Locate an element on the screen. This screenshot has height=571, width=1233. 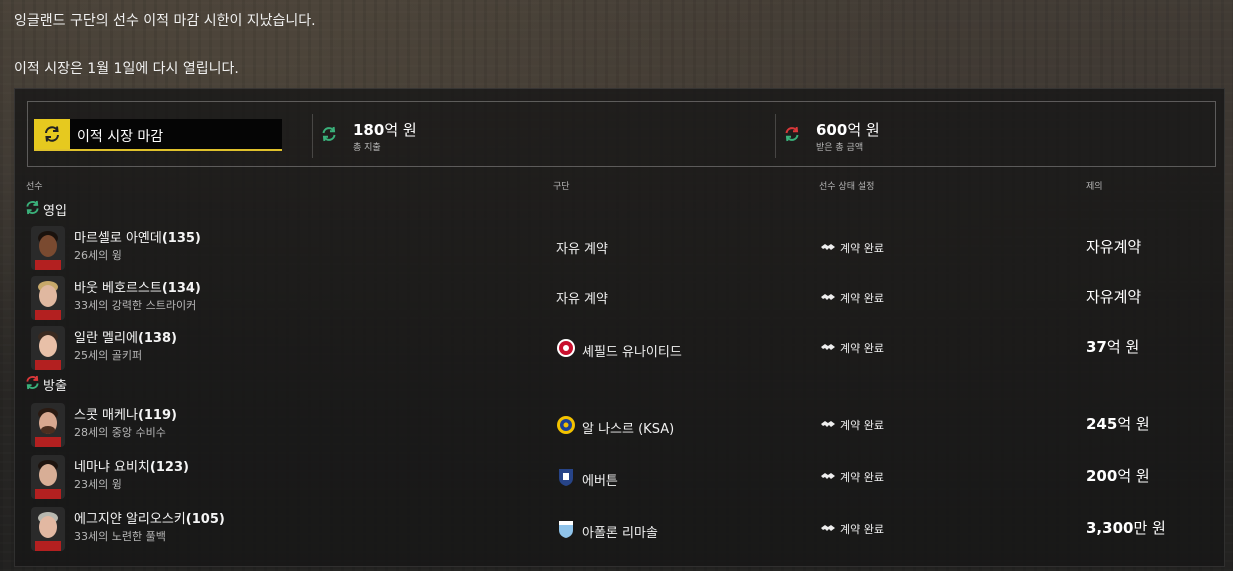
total-received-amount: 600억 원 is located at coordinates (848, 130).